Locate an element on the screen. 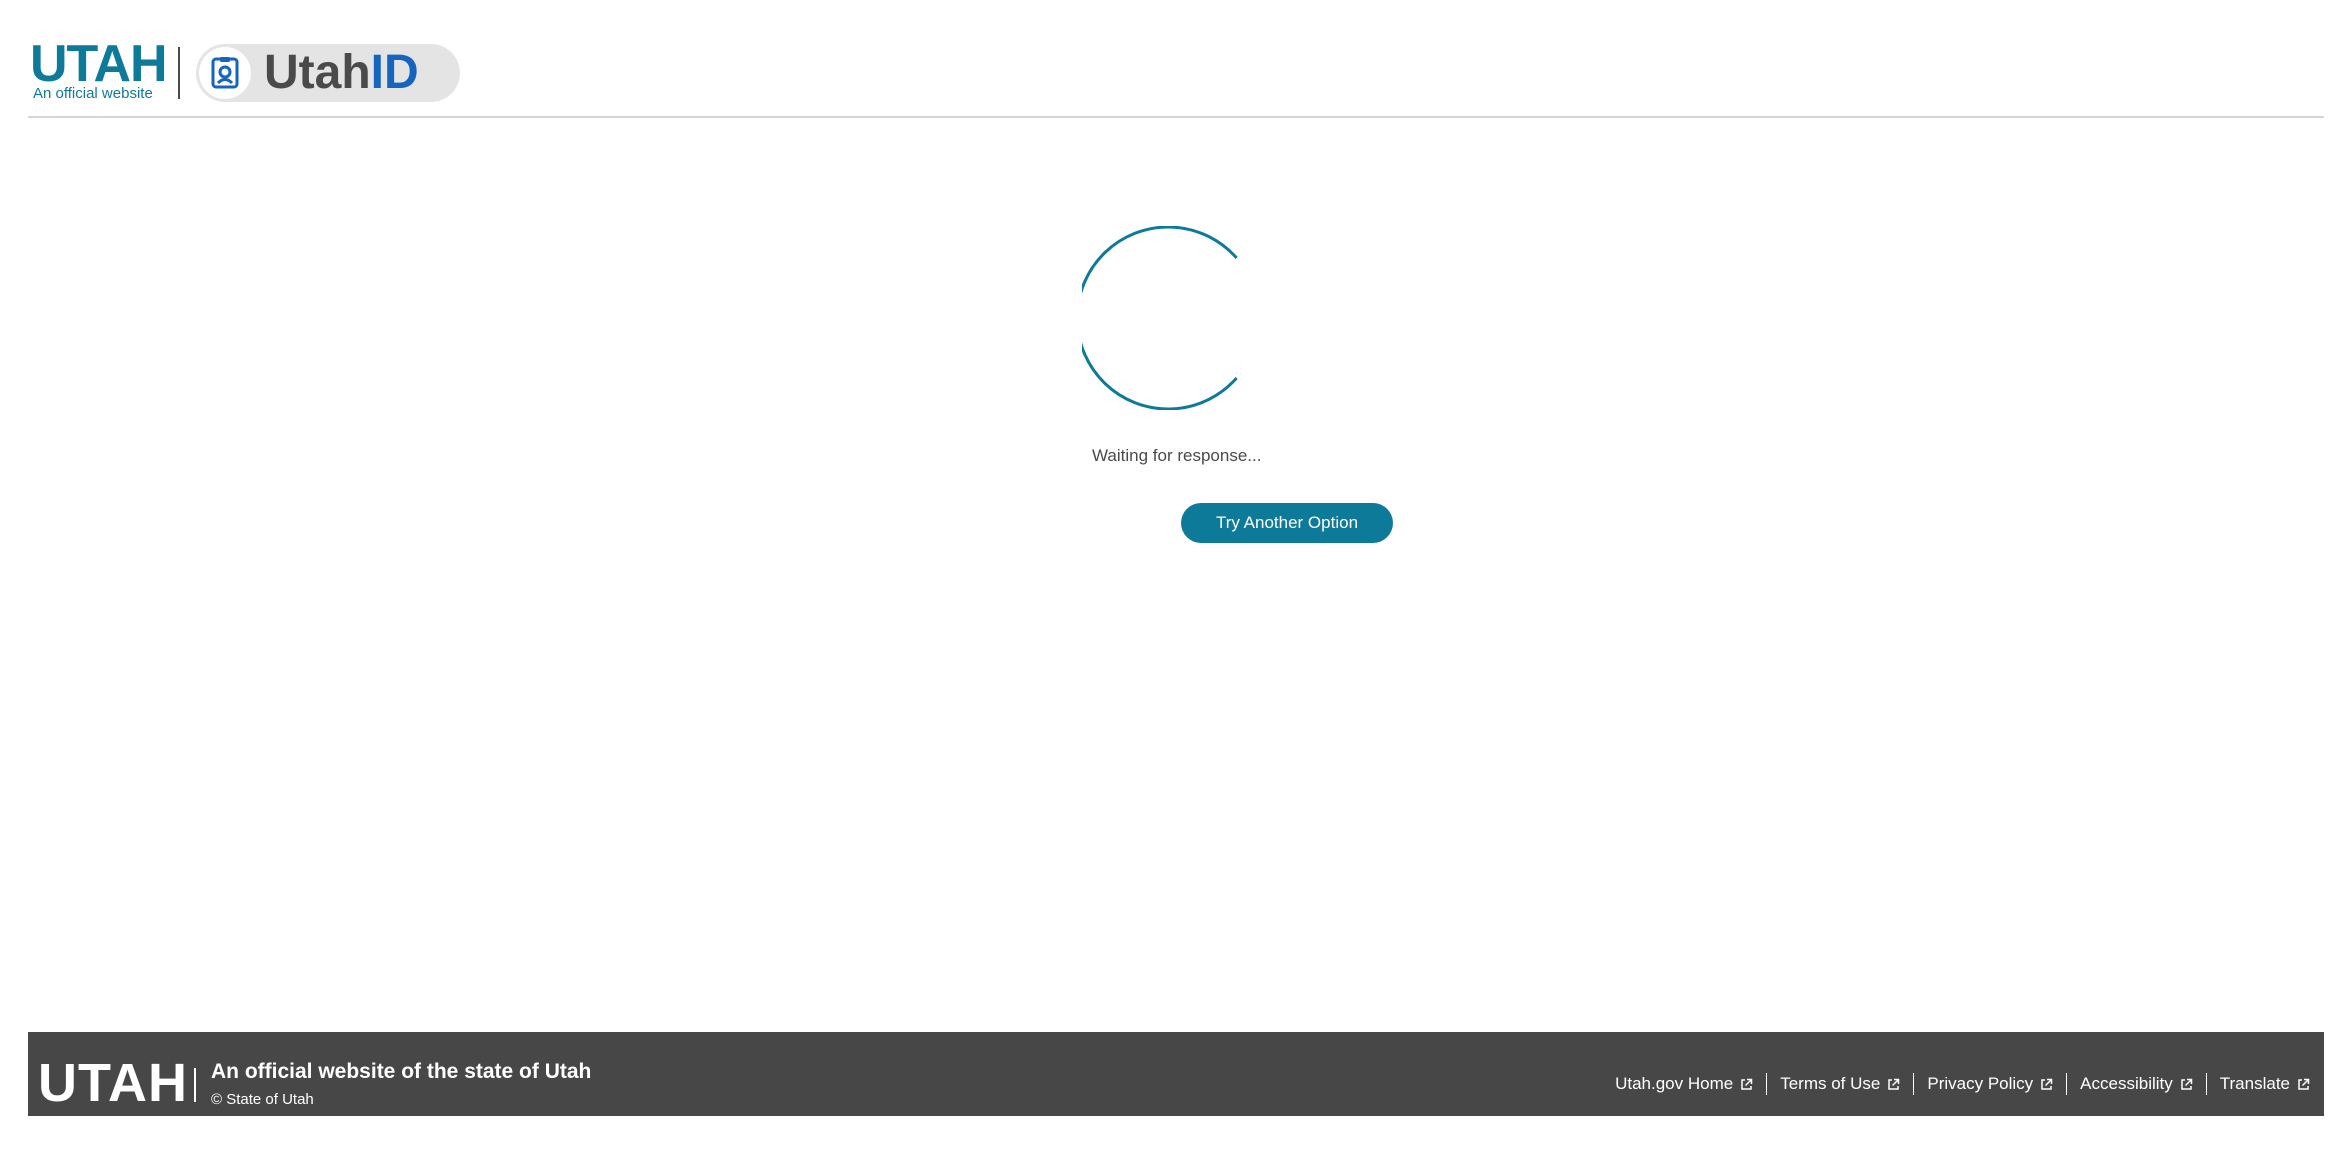  footer-divider is located at coordinates (195, 1085).